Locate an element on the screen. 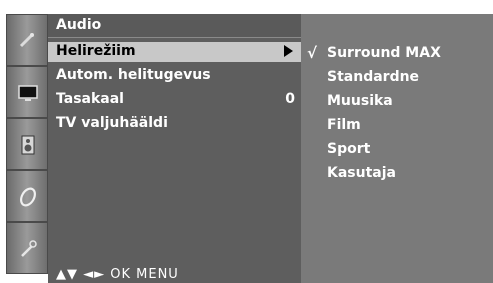 The image size is (493, 283). menu-item-sound-mode: Helirežiim is located at coordinates (174, 52).